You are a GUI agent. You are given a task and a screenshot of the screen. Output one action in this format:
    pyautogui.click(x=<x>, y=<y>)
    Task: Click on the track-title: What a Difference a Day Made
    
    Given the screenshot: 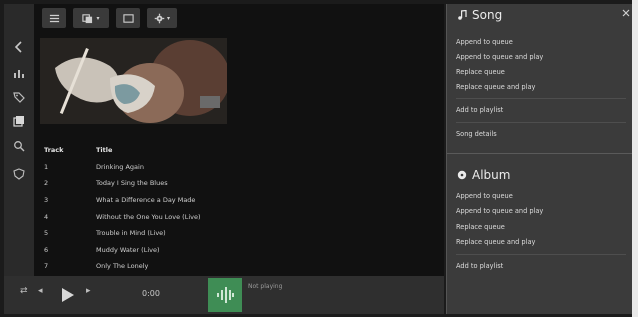 What is the action you would take?
    pyautogui.click(x=146, y=200)
    